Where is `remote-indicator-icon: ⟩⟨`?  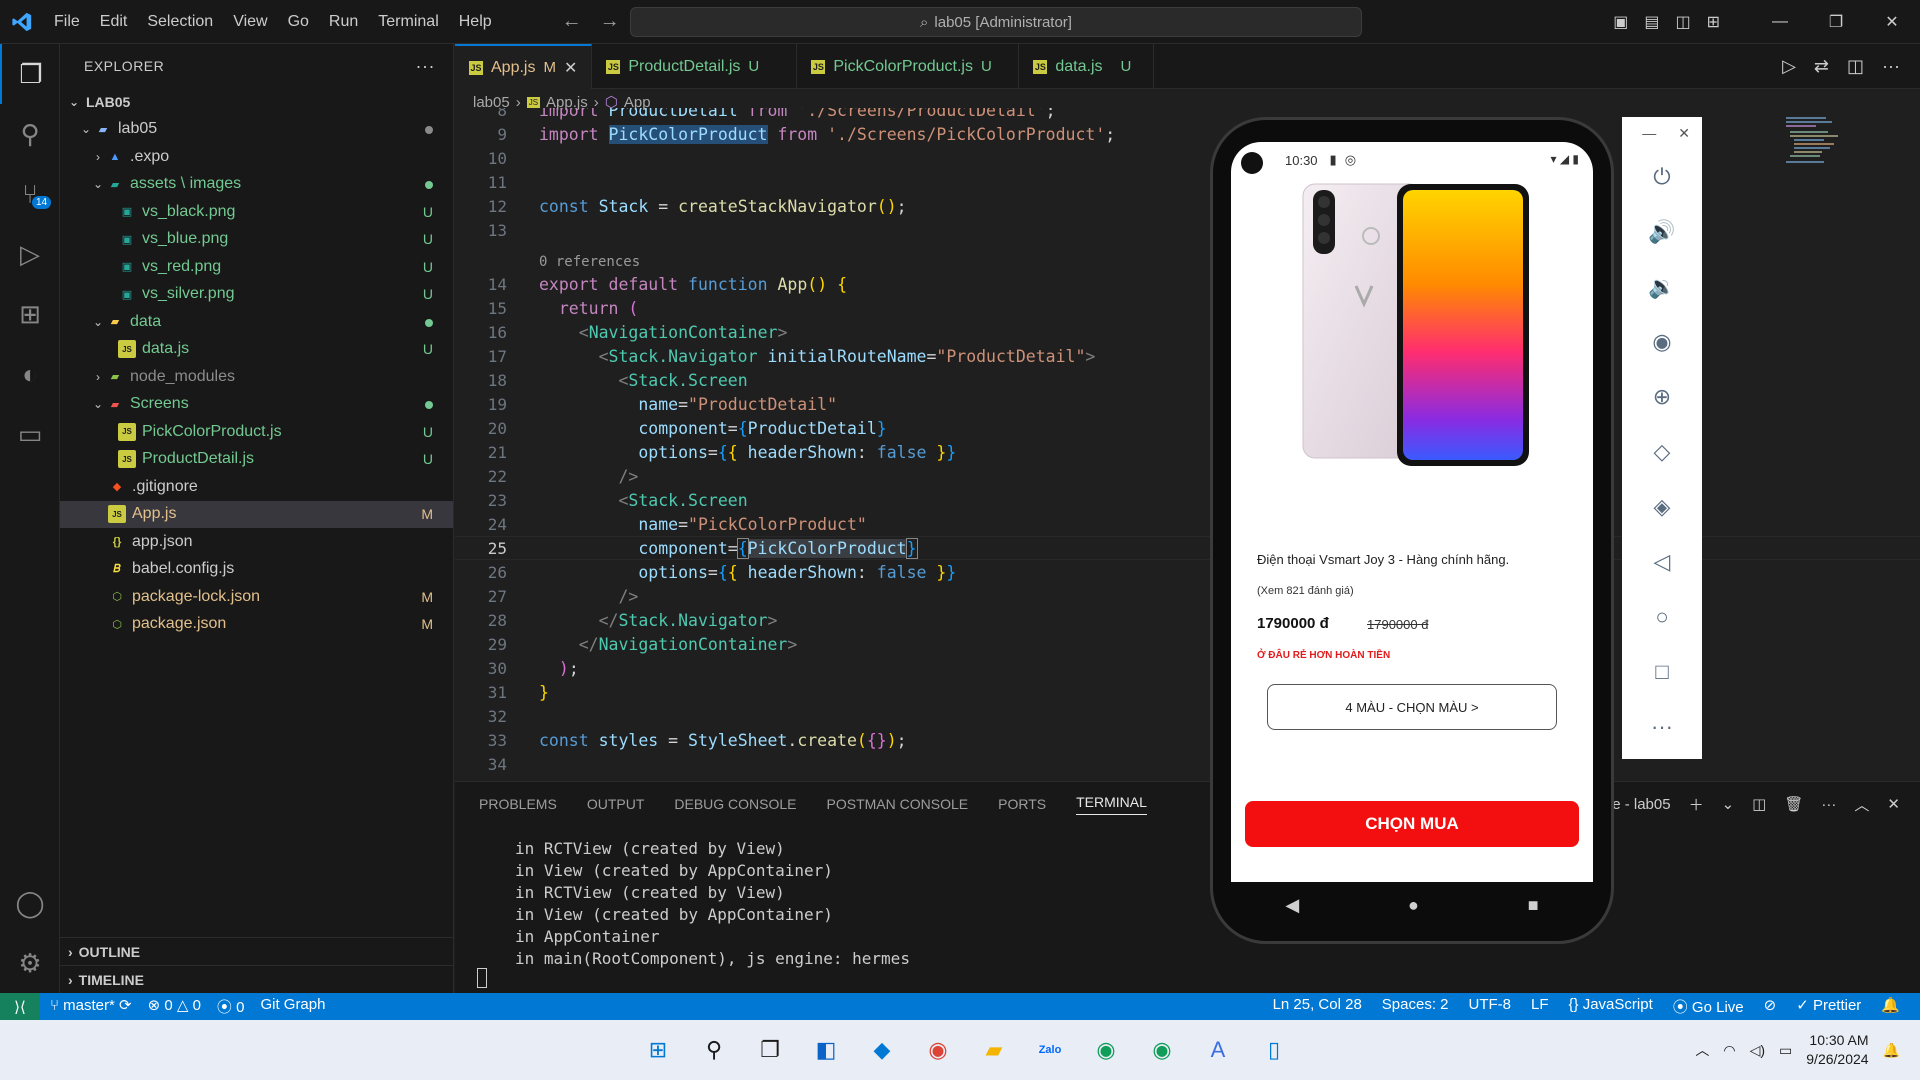 remote-indicator-icon: ⟩⟨ is located at coordinates (20, 1006).